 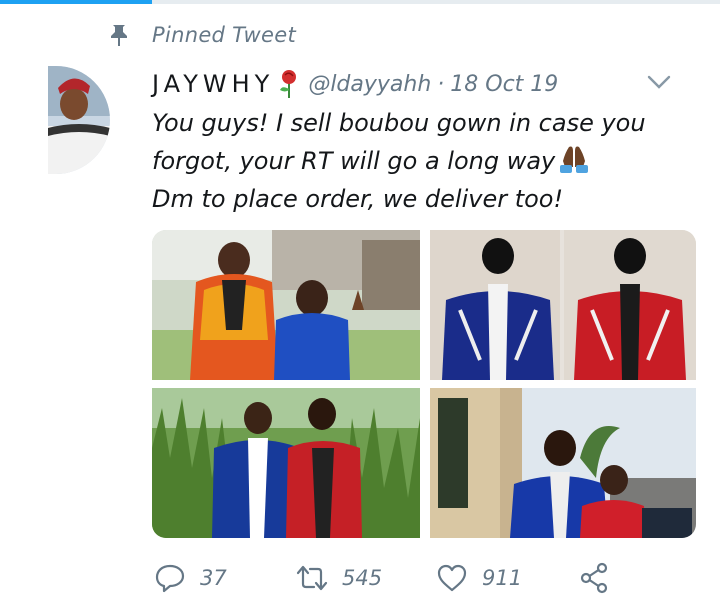 What do you see at coordinates (119, 35) in the screenshot?
I see `pin-icon` at bounding box center [119, 35].